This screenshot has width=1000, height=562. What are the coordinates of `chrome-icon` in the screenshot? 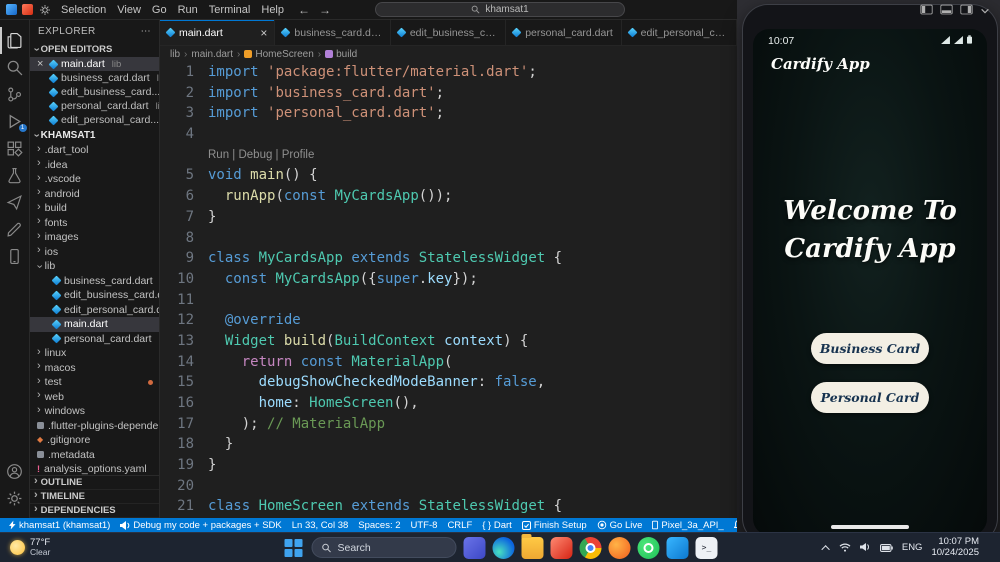 It's located at (590, 547).